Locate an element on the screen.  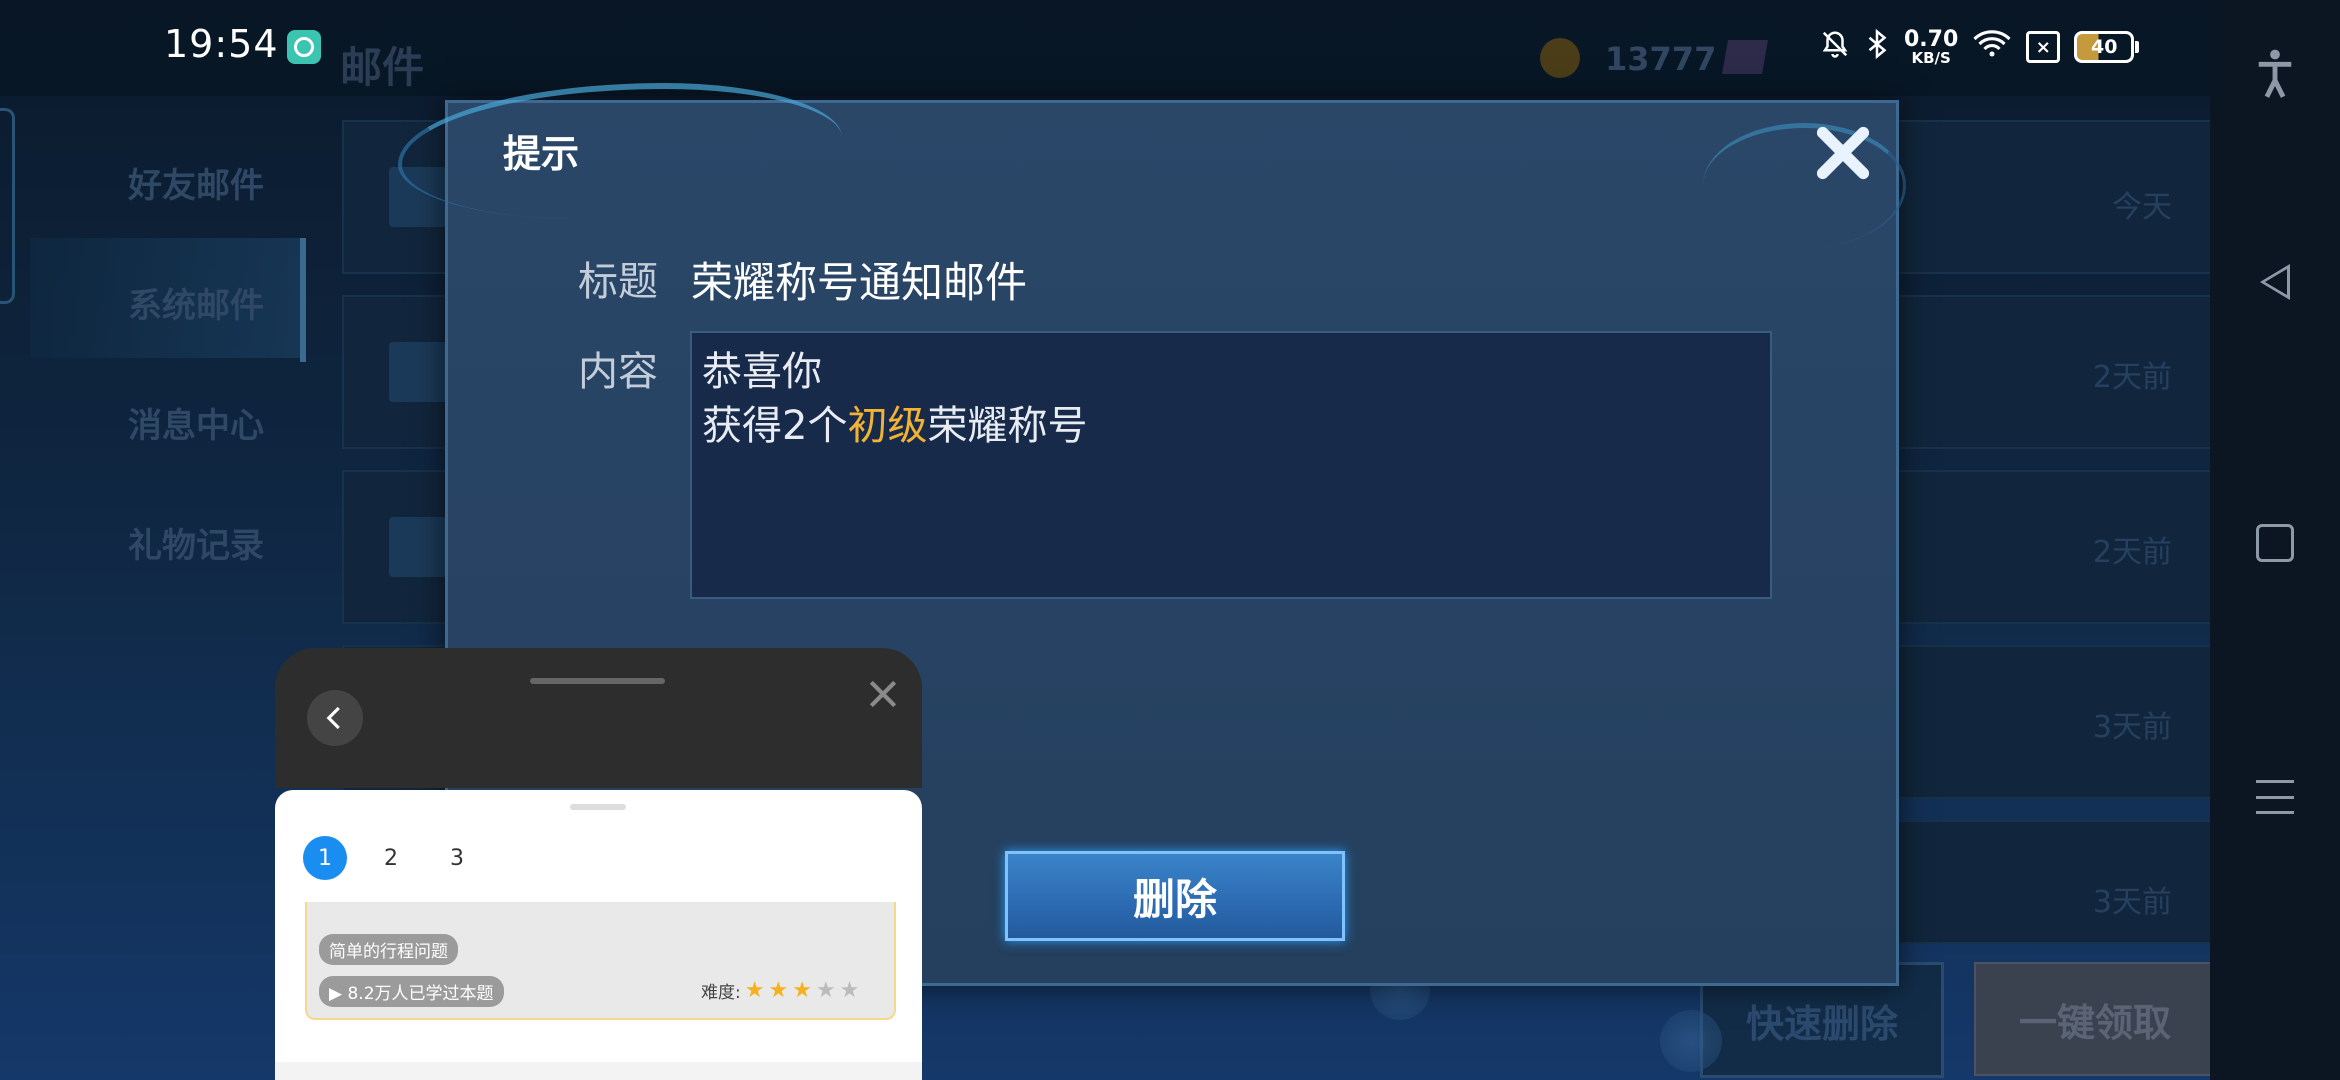
system-nav-bar is located at coordinates (2275, 540).